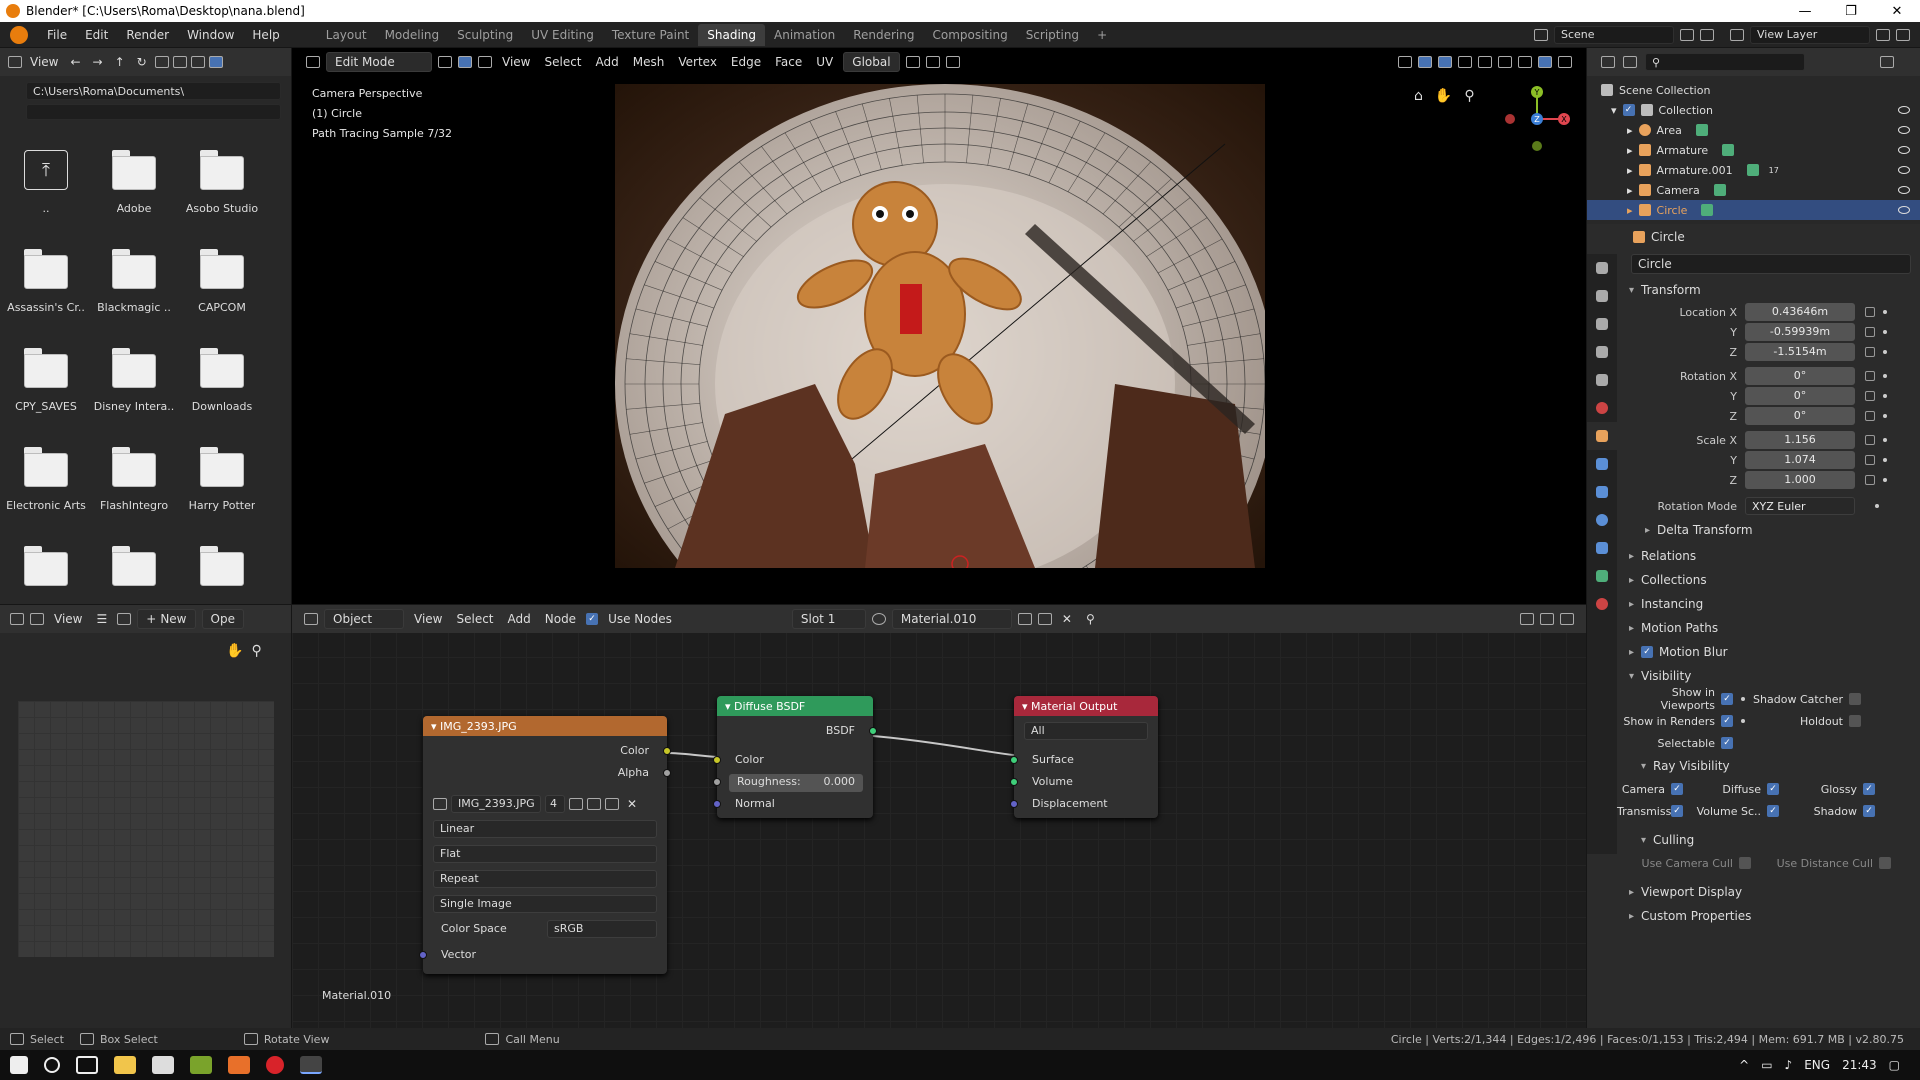 Image resolution: width=1920 pixels, height=1080 pixels. I want to click on tab-constraints, so click(1602, 548).